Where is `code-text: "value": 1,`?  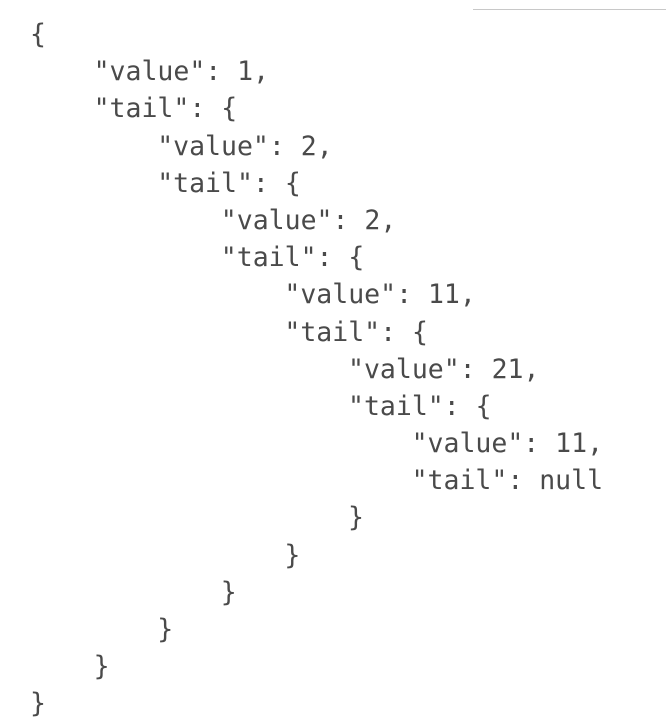 code-text: "value": 1, is located at coordinates (181, 72).